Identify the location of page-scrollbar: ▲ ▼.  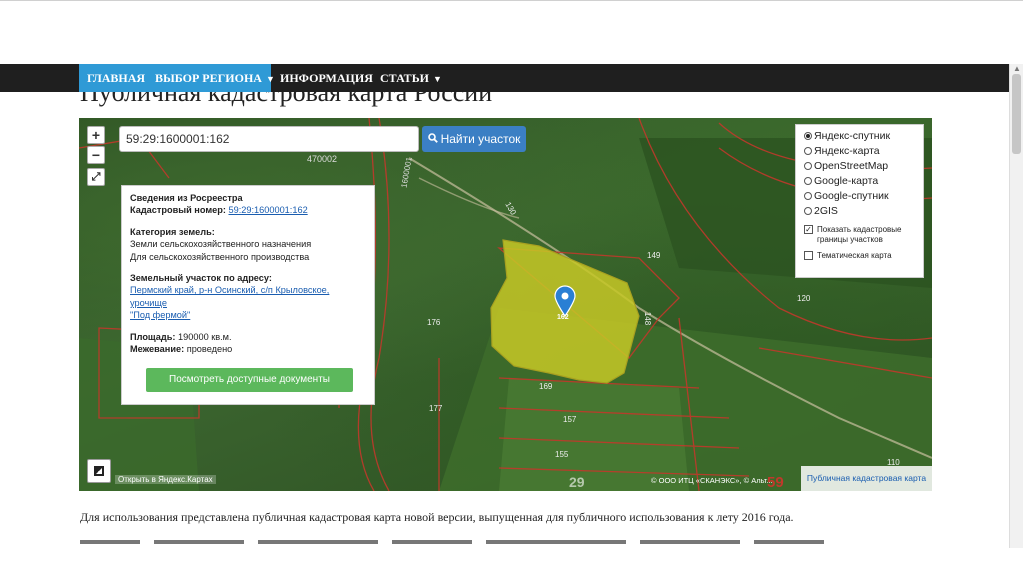
(1016, 314).